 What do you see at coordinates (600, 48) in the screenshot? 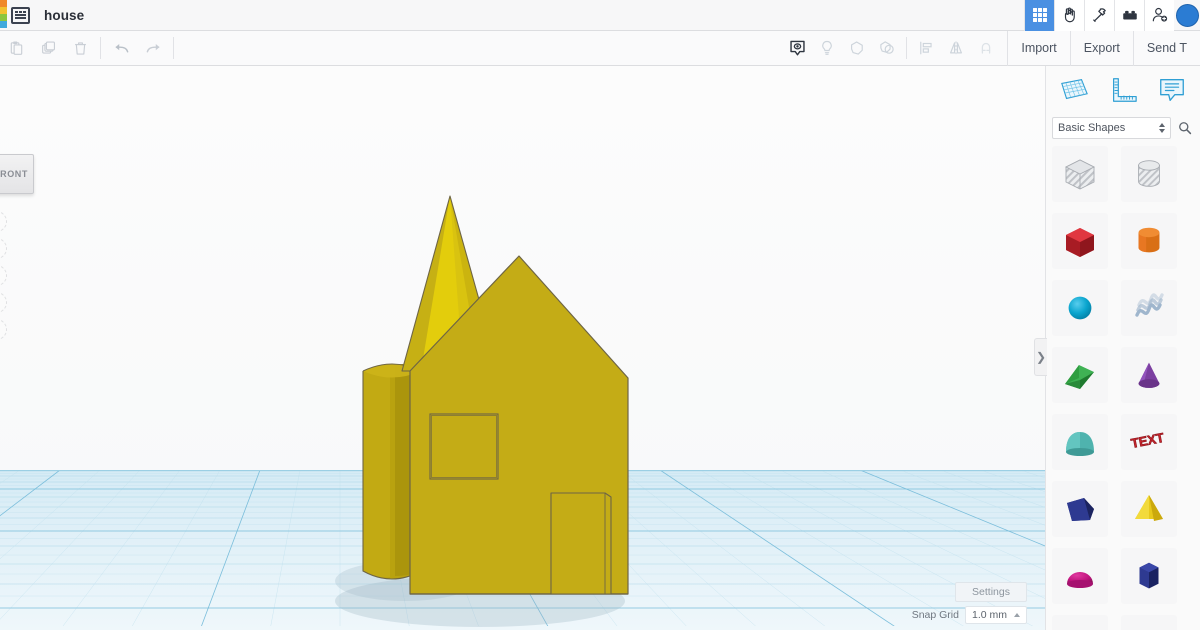
I see `edit-toolbar: Import Export Send T` at bounding box center [600, 48].